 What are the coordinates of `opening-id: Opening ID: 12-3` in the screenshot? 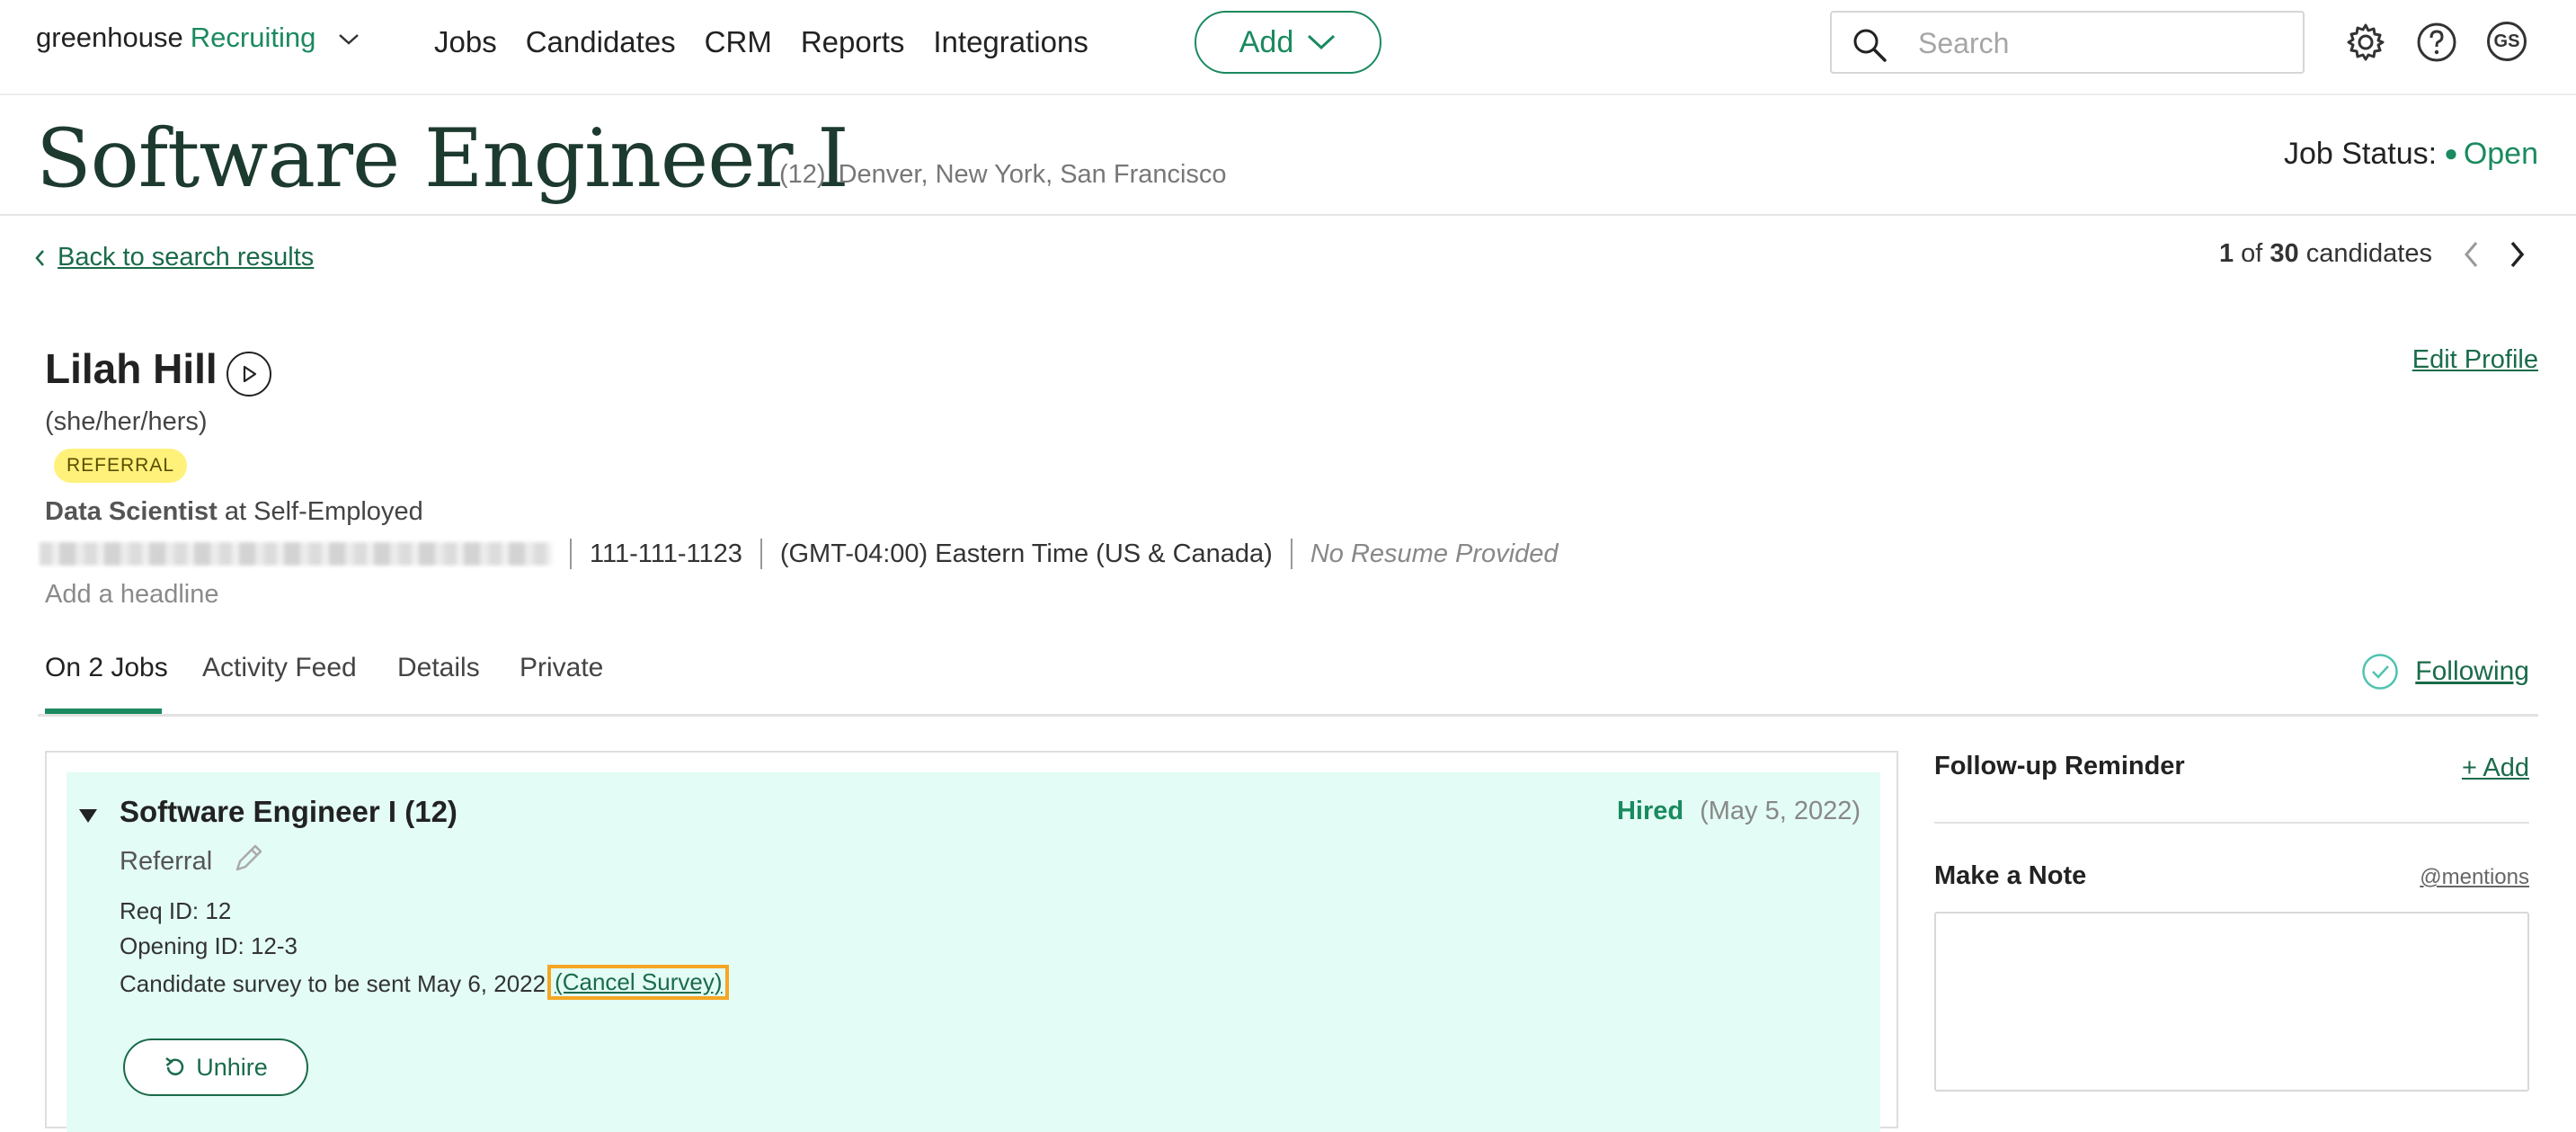 It's located at (209, 945).